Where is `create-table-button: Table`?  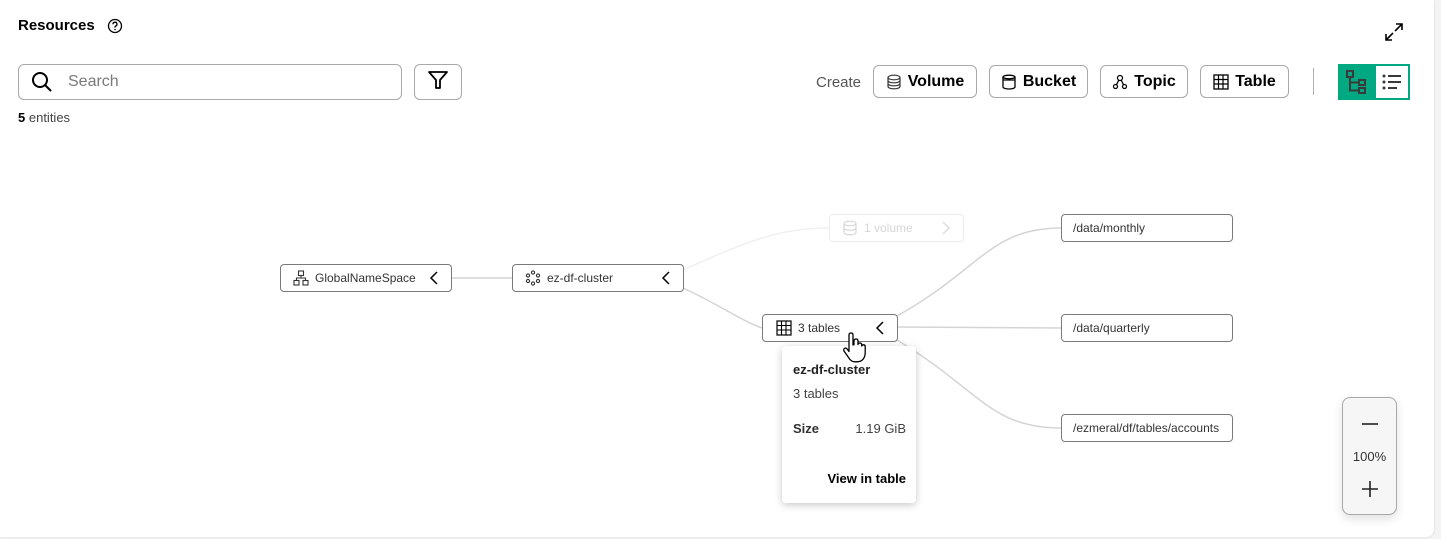 create-table-button: Table is located at coordinates (1244, 81).